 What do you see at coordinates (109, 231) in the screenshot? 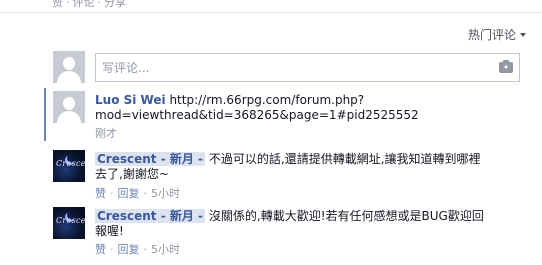
I see `comment-text-line2: 報喔!` at bounding box center [109, 231].